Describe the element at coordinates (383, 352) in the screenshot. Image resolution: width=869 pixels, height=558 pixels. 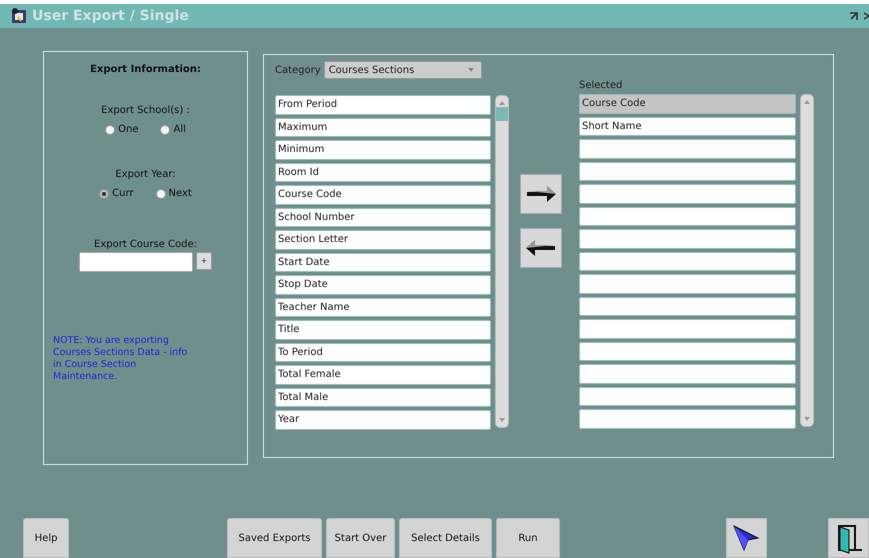
I see `field-list-item: To Period` at that location.